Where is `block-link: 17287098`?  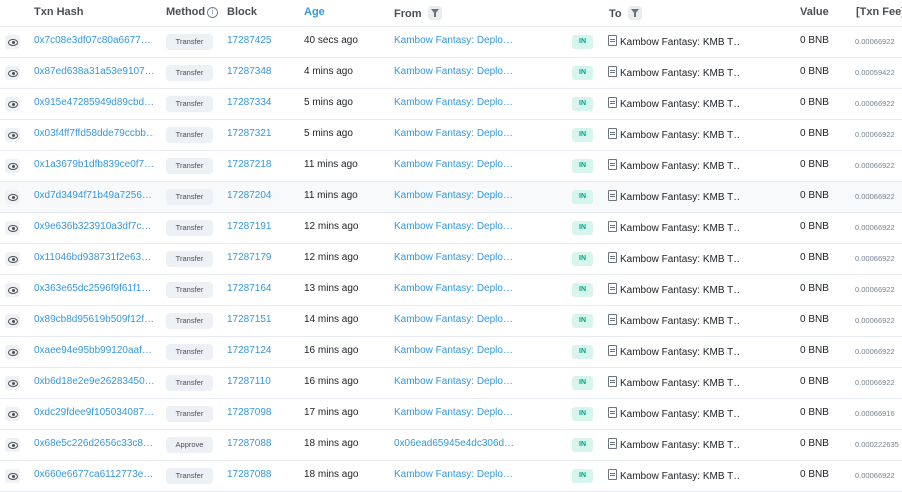
block-link: 17287098 is located at coordinates (249, 412).